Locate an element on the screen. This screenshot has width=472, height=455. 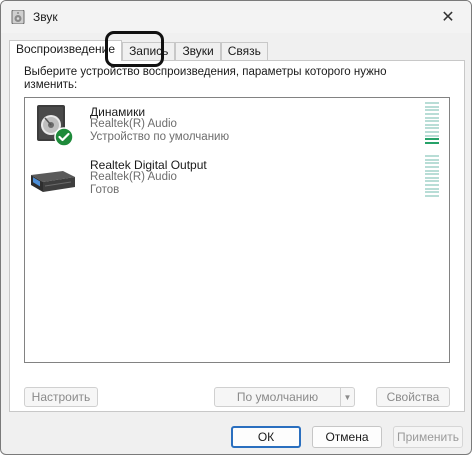
apply-button: Применить is located at coordinates (428, 437).